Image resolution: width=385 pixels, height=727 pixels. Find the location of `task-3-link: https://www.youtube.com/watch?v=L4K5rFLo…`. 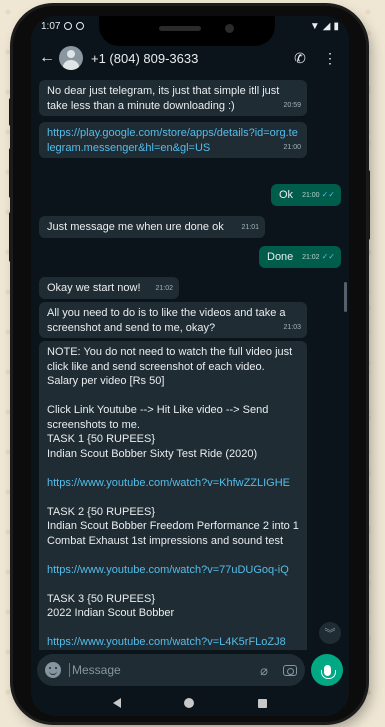

task-3-link: https://www.youtube.com/watch?v=L4K5rFLo… is located at coordinates (166, 642).